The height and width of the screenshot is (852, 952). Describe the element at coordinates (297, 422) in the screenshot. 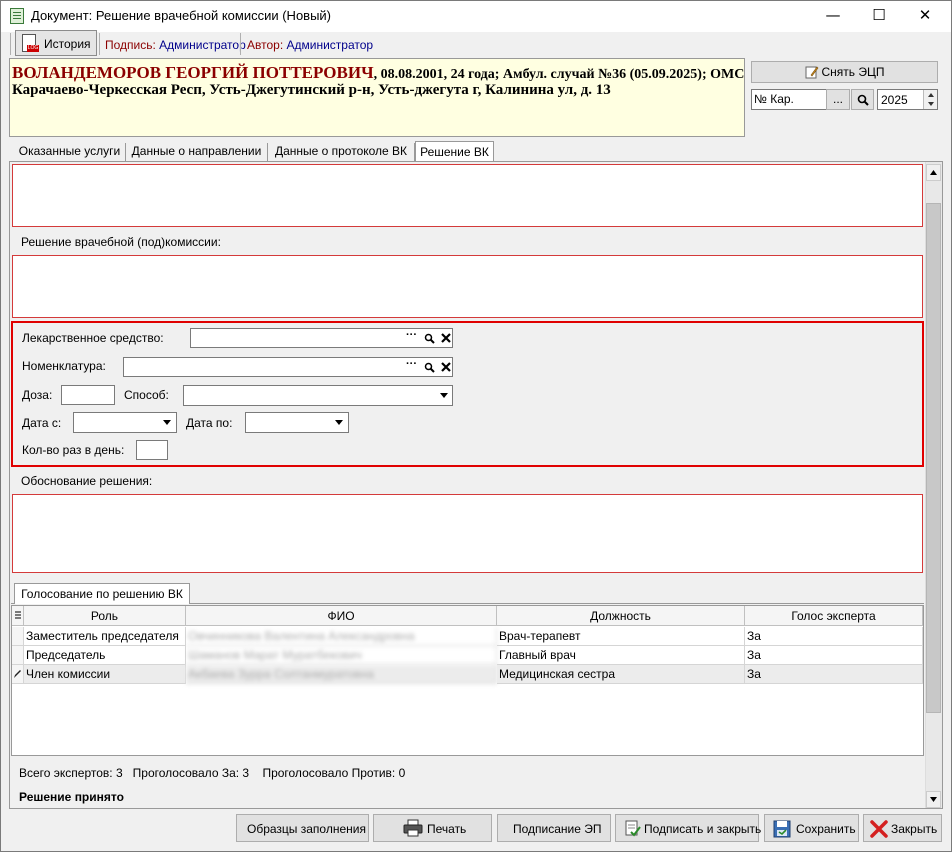

I see `date-to-picker` at that location.